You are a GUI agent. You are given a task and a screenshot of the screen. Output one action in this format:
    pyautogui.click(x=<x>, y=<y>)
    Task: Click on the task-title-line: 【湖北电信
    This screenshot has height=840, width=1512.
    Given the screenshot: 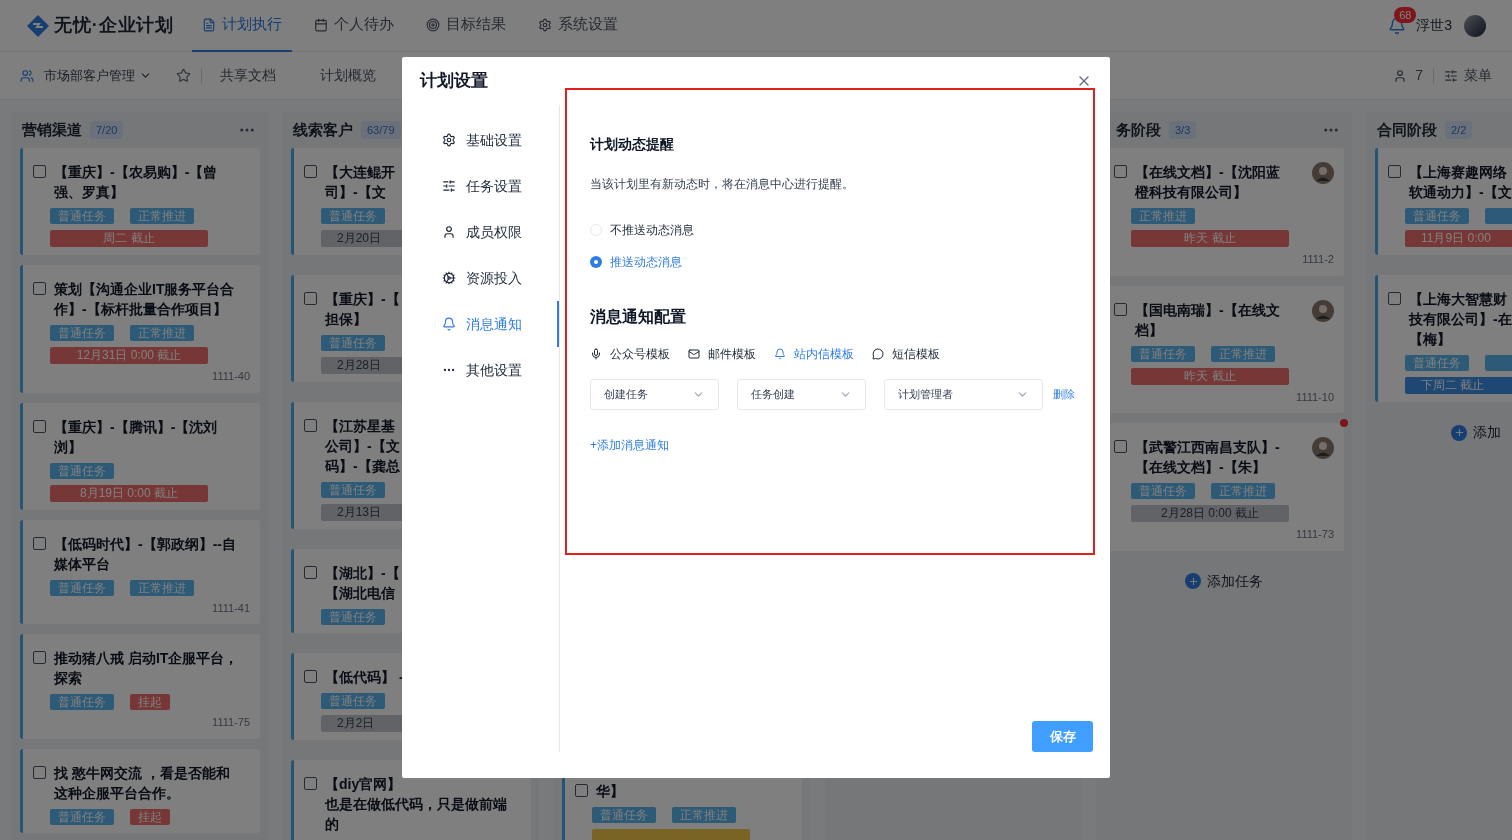 What is the action you would take?
    pyautogui.click(x=360, y=593)
    